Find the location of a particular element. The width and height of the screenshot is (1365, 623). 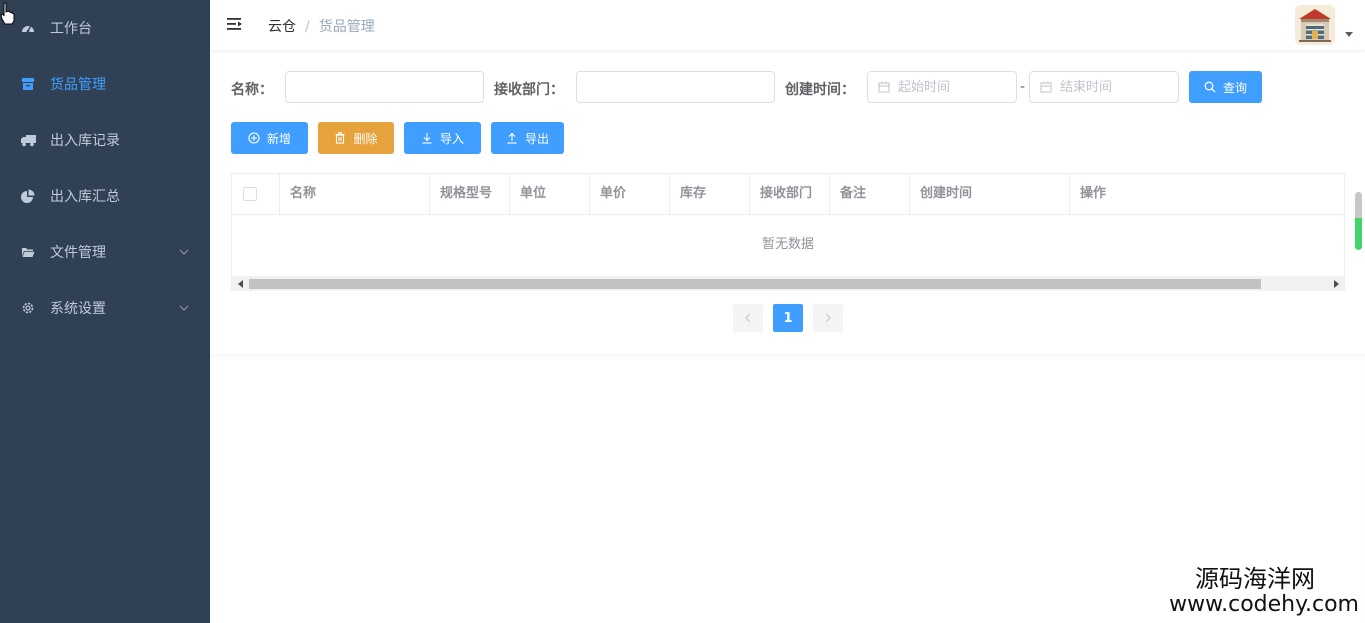

sidebar-item-label: 出入库汇总 is located at coordinates (85, 197).